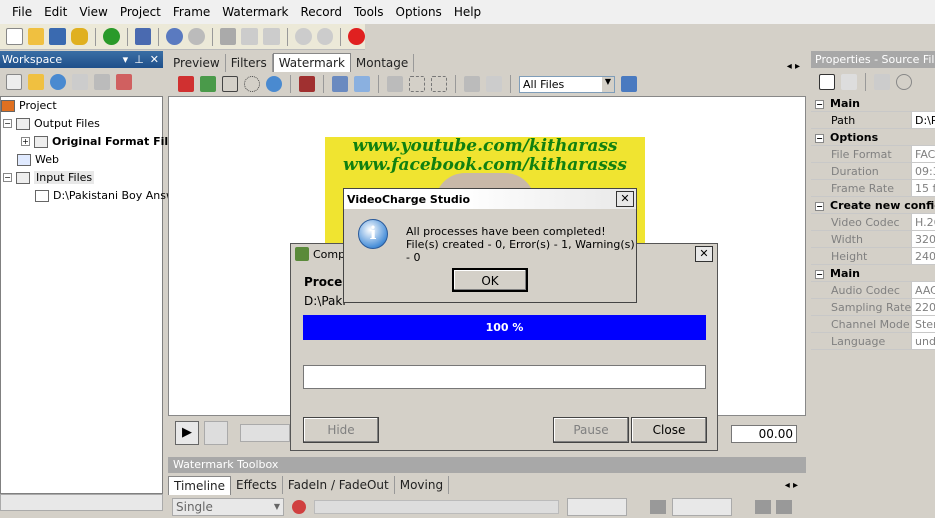 The height and width of the screenshot is (518, 935). I want to click on redo-icon, so click(196, 36).